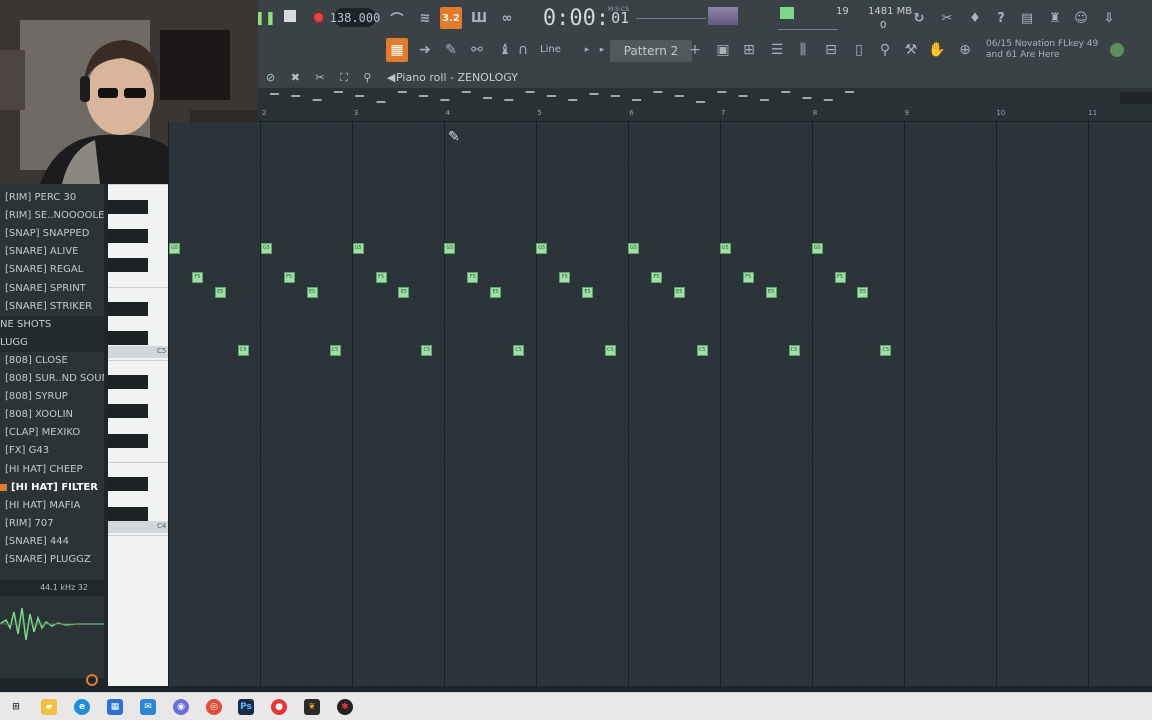  Describe the element at coordinates (52, 379) in the screenshot. I see `browser-item: [808] SUR..ND SOUND` at that location.